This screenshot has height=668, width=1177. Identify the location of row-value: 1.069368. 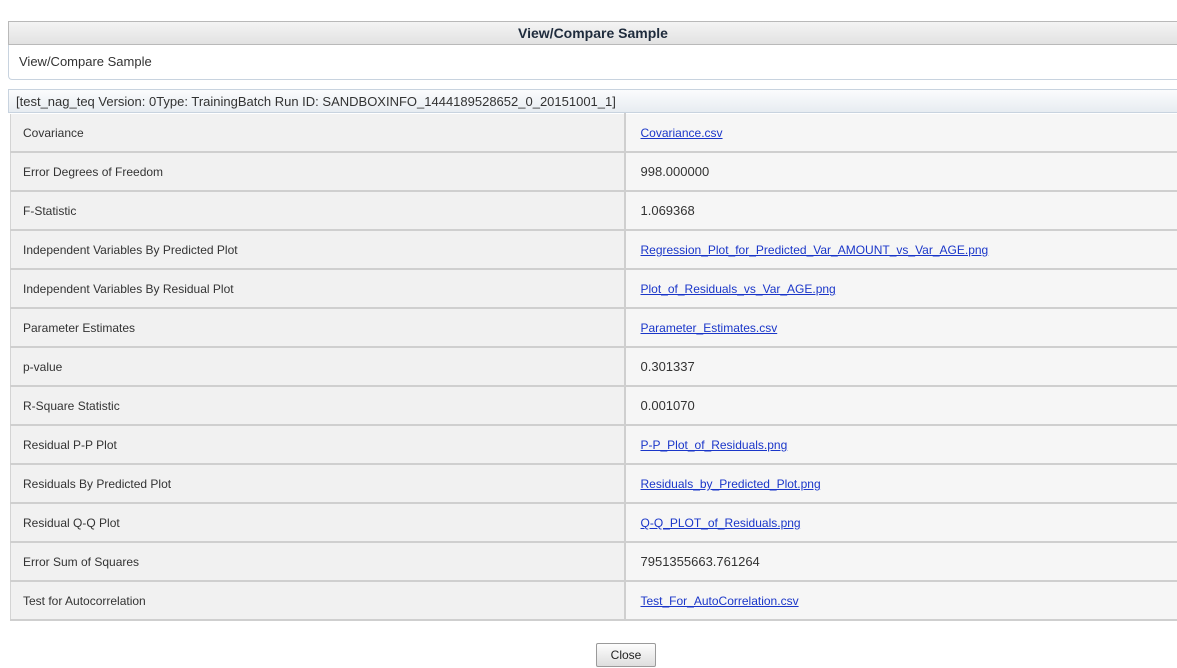
(667, 210).